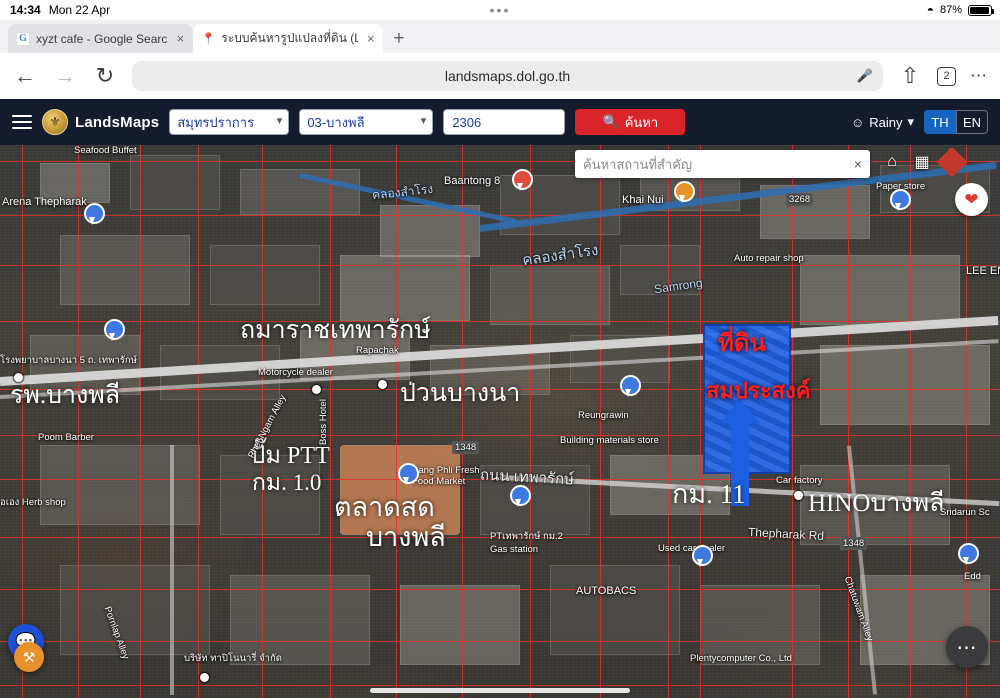 The width and height of the screenshot is (1000, 698). What do you see at coordinates (22, 122) in the screenshot?
I see `hamburger-menu-icon` at bounding box center [22, 122].